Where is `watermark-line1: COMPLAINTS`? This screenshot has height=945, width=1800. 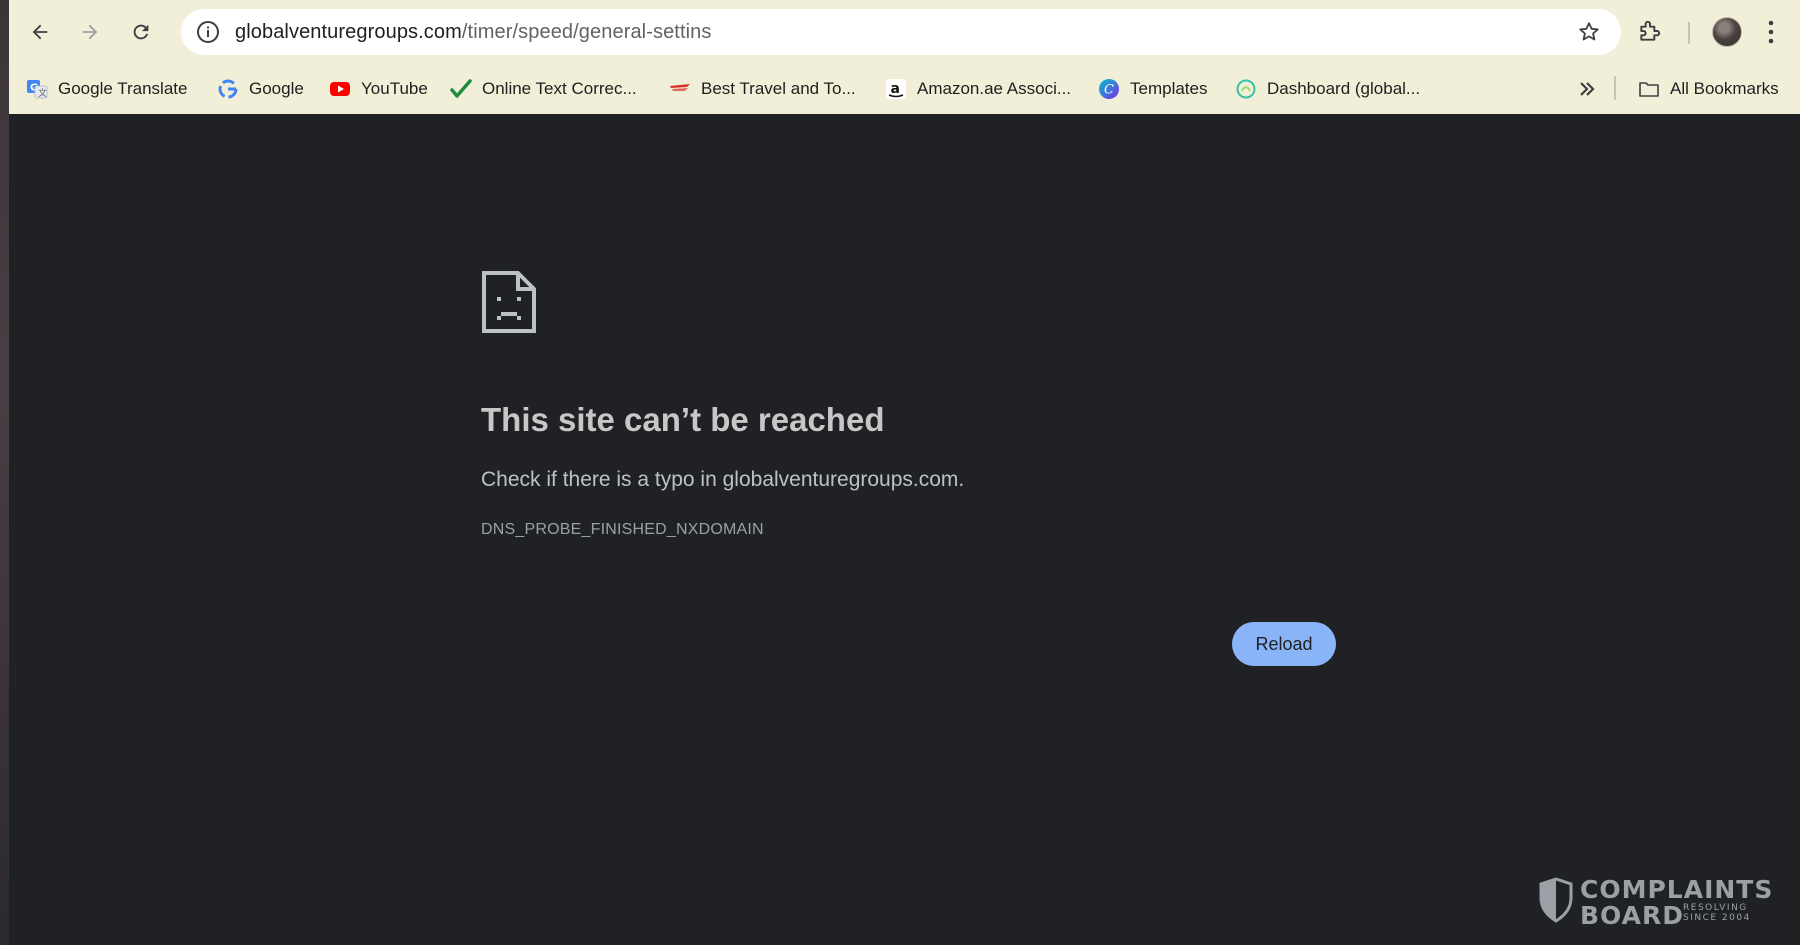 watermark-line1: COMPLAINTS is located at coordinates (1677, 889).